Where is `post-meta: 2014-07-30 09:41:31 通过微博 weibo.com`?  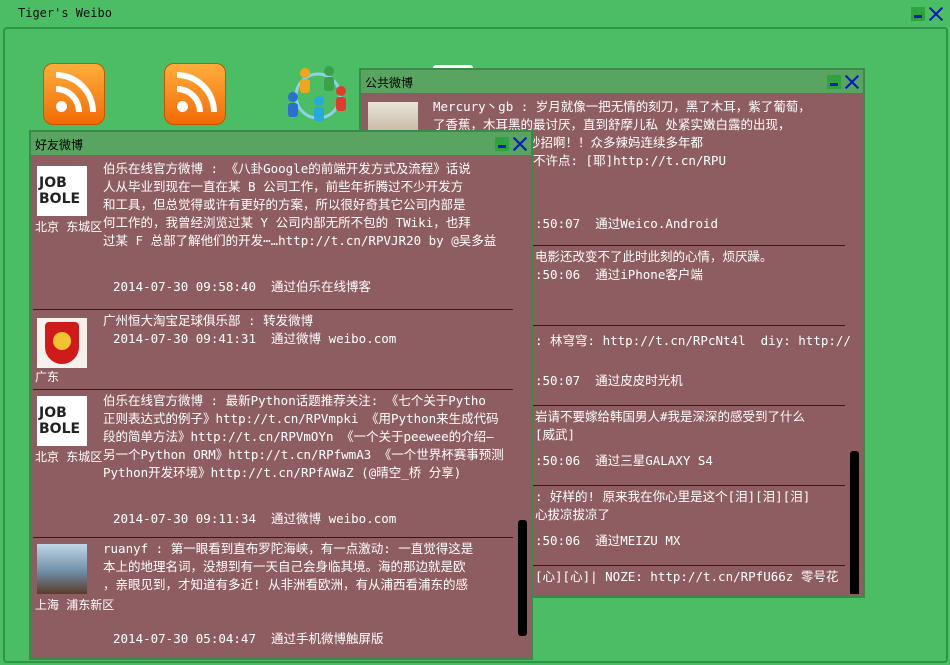 post-meta: 2014-07-30 09:41:31 通过微博 weibo.com is located at coordinates (255, 338).